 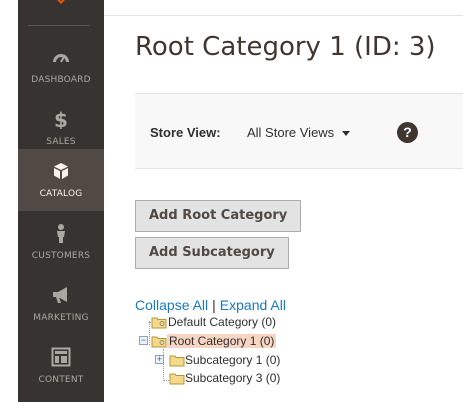 I want to click on tree-node-subcategory-1: + Subcategory 1 (0), so click(x=249, y=360).